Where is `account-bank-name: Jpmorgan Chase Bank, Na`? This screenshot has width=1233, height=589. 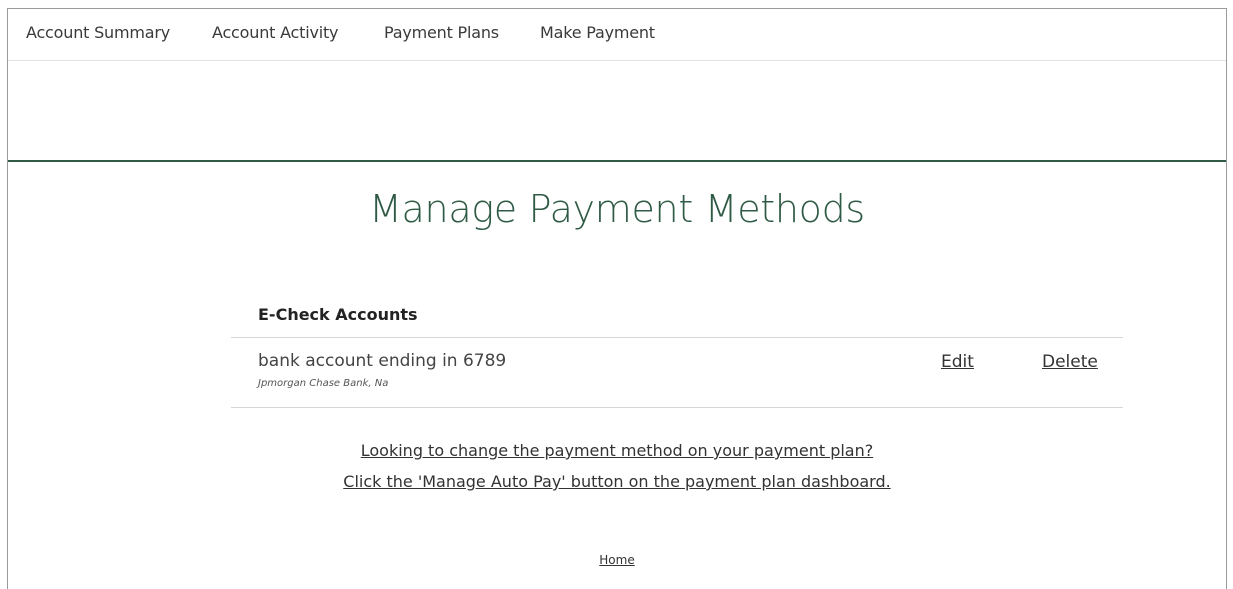 account-bank-name: Jpmorgan Chase Bank, Na is located at coordinates (323, 383).